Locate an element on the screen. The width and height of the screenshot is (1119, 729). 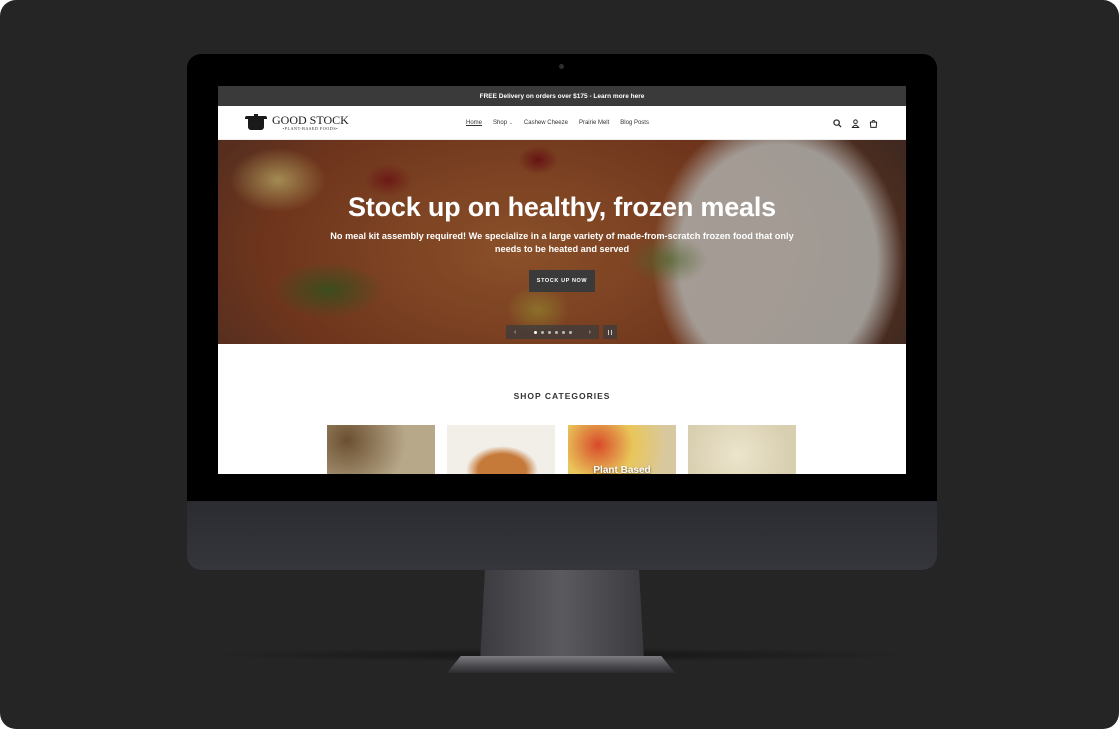
nav-item-prairie-melt: Prairie Melt is located at coordinates (594, 123).